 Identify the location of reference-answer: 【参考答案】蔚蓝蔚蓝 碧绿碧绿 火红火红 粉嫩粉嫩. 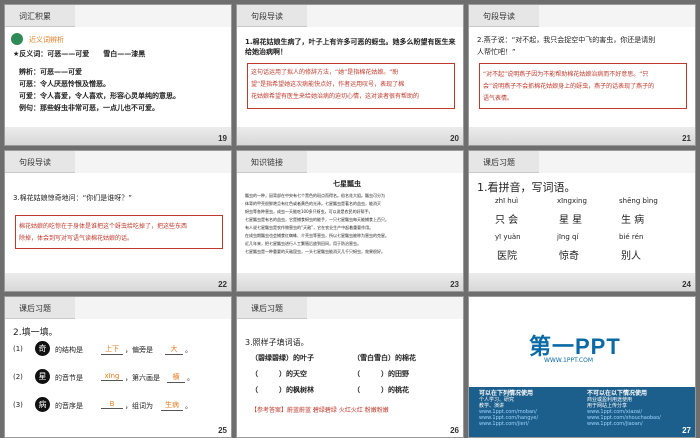
(320, 410).